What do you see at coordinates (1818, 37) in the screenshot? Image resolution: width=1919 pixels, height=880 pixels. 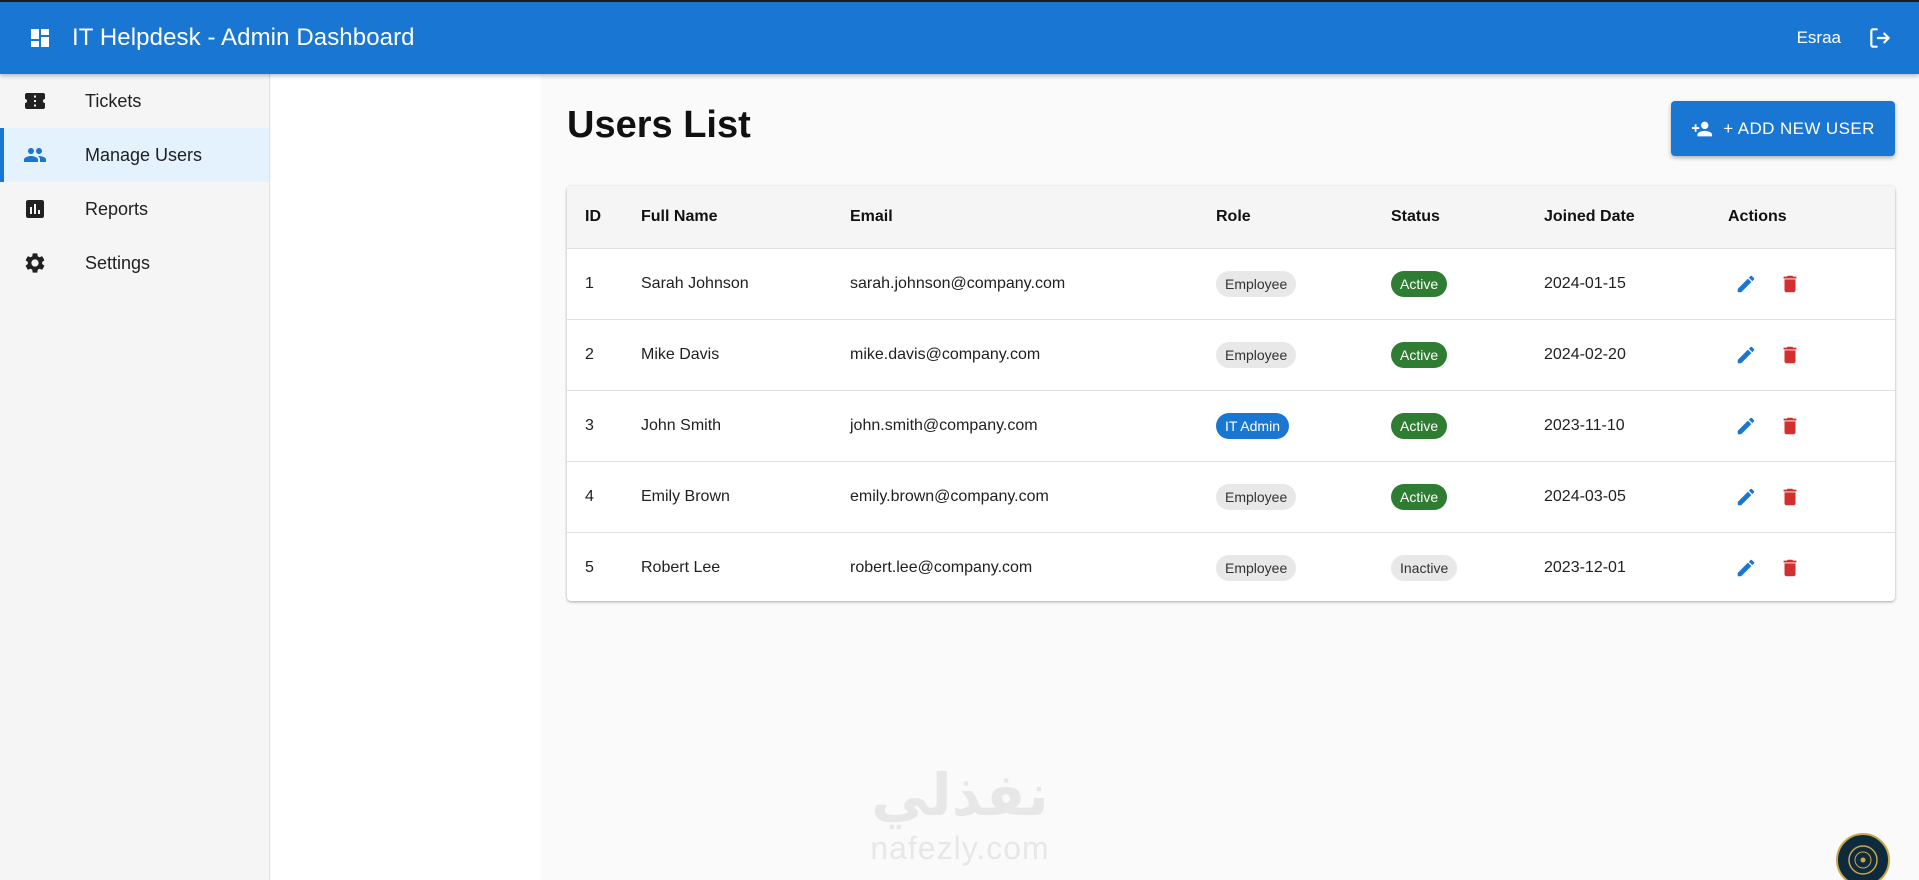 I see `username-label: Esraa` at bounding box center [1818, 37].